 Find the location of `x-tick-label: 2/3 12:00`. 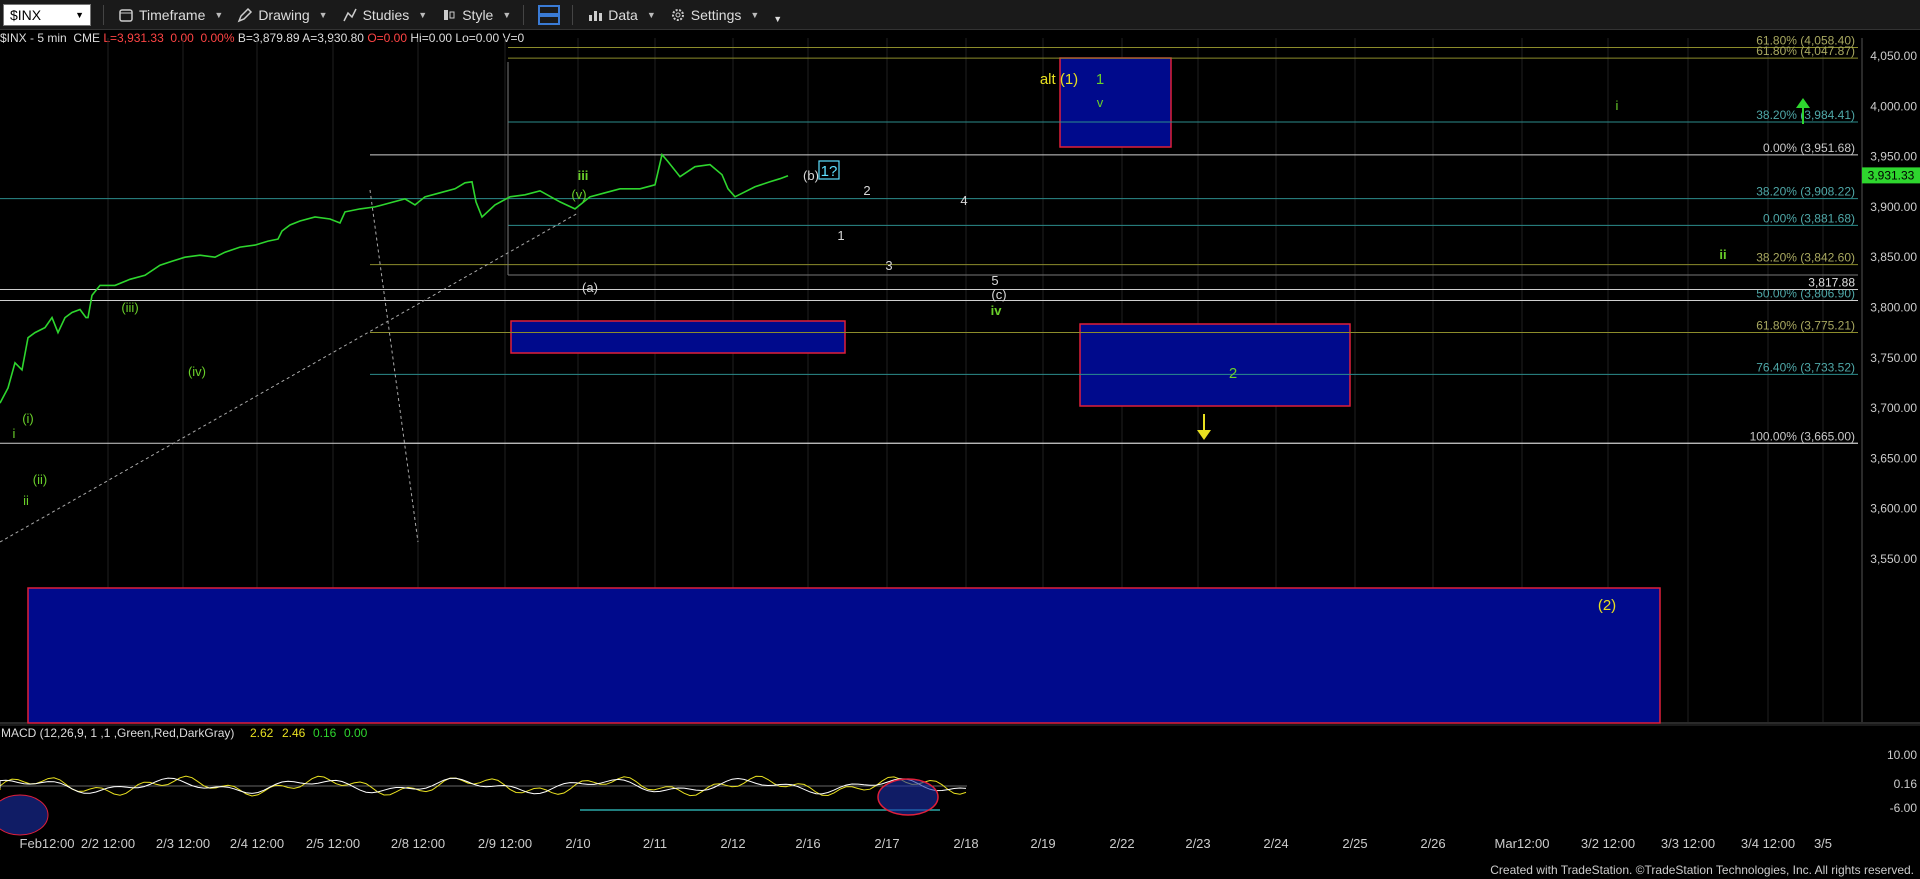

x-tick-label: 2/3 12:00 is located at coordinates (183, 843).